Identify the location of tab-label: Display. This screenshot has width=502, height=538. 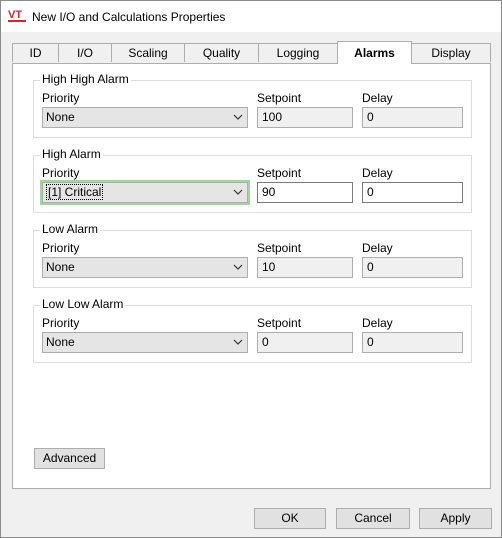
(451, 53).